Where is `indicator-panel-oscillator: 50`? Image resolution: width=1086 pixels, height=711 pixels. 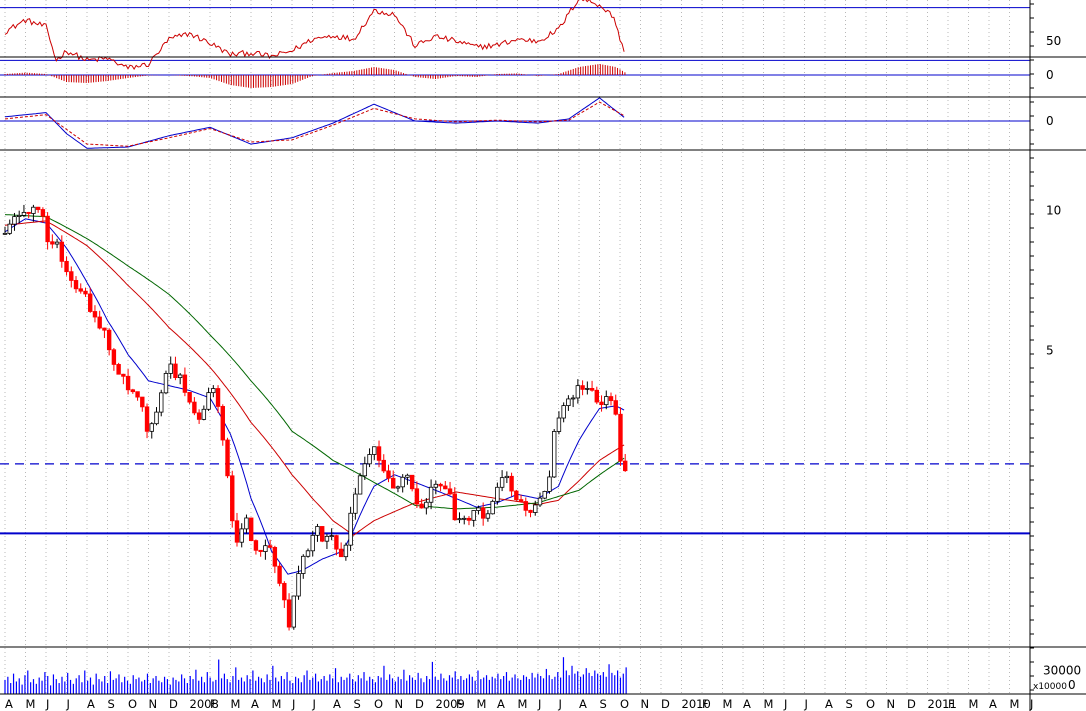 indicator-panel-oscillator: 50 is located at coordinates (530, 35).